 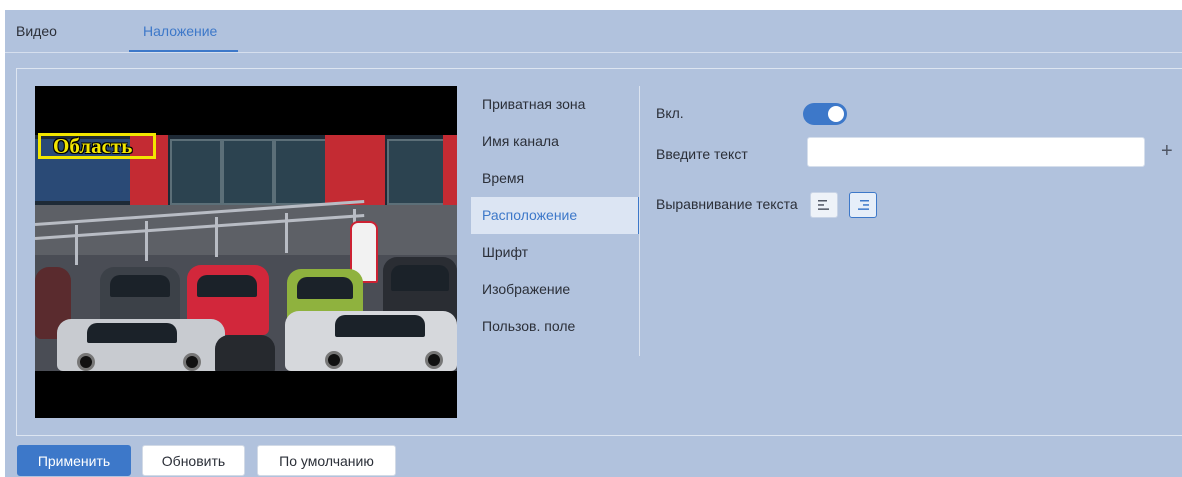 What do you see at coordinates (825, 114) in the screenshot?
I see `enable-toggle` at bounding box center [825, 114].